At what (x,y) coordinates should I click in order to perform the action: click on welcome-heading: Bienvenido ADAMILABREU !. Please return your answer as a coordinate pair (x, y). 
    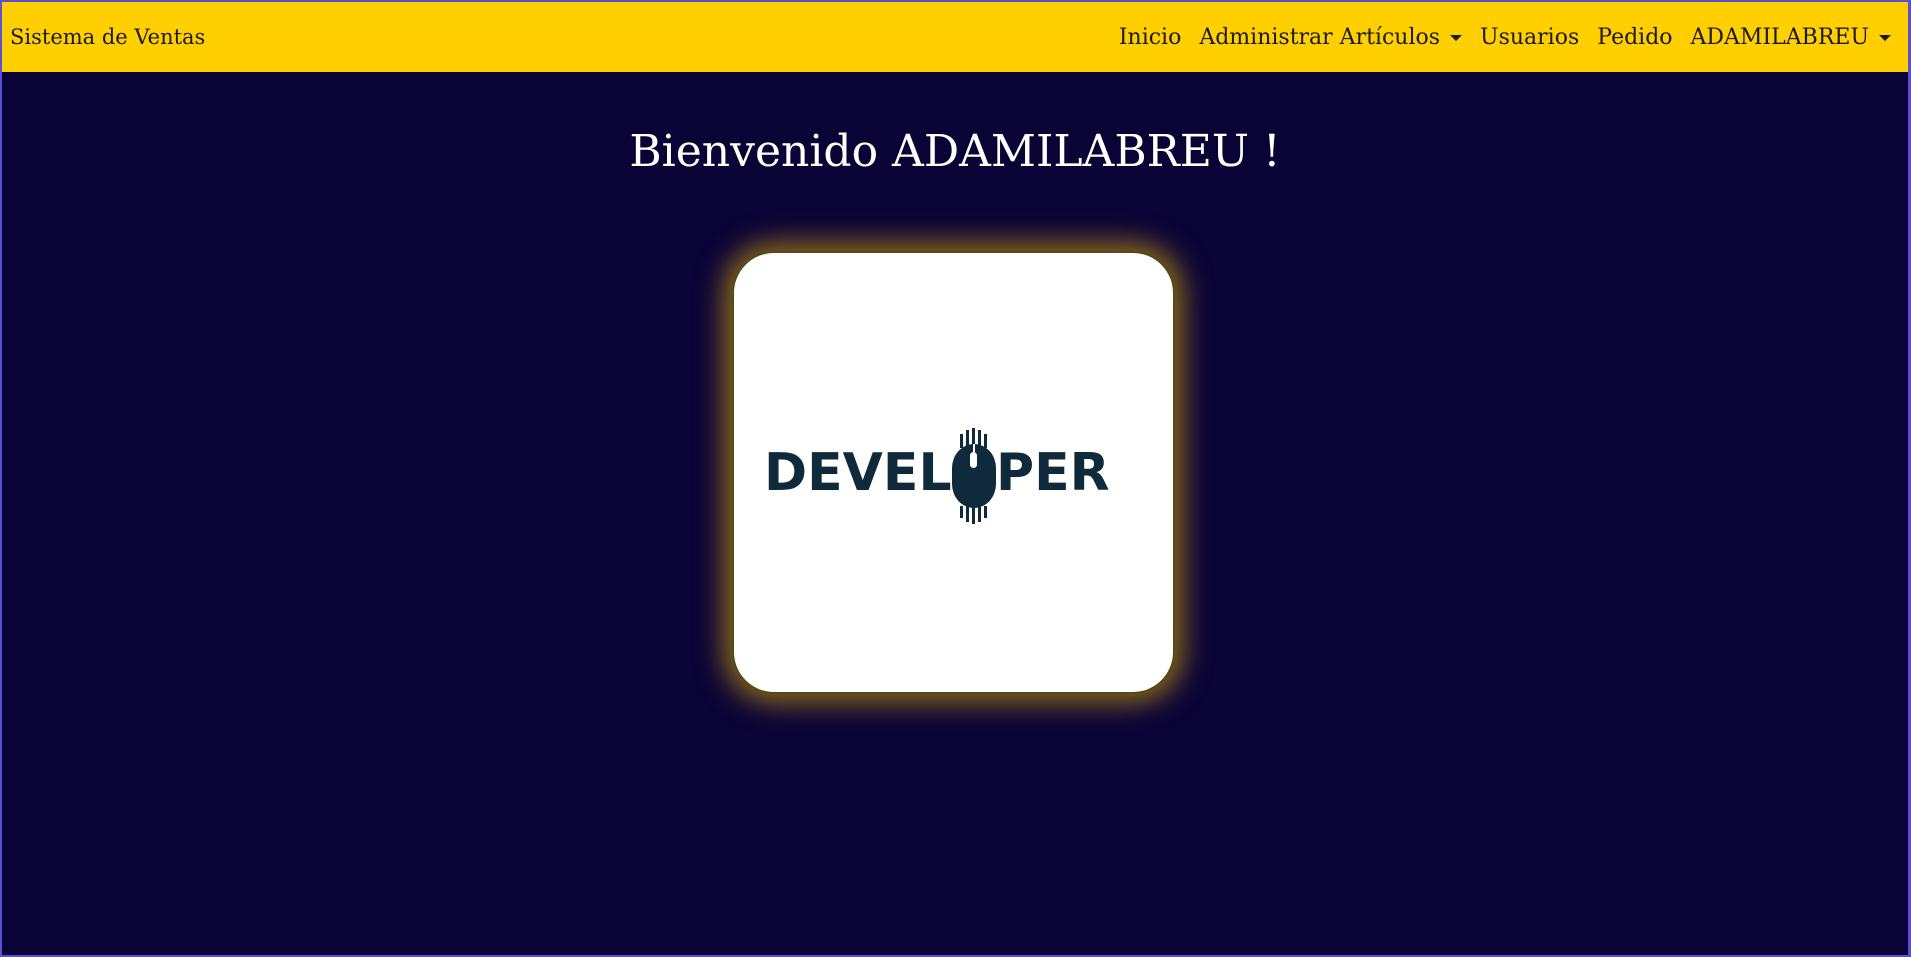
    Looking at the image, I should click on (955, 151).